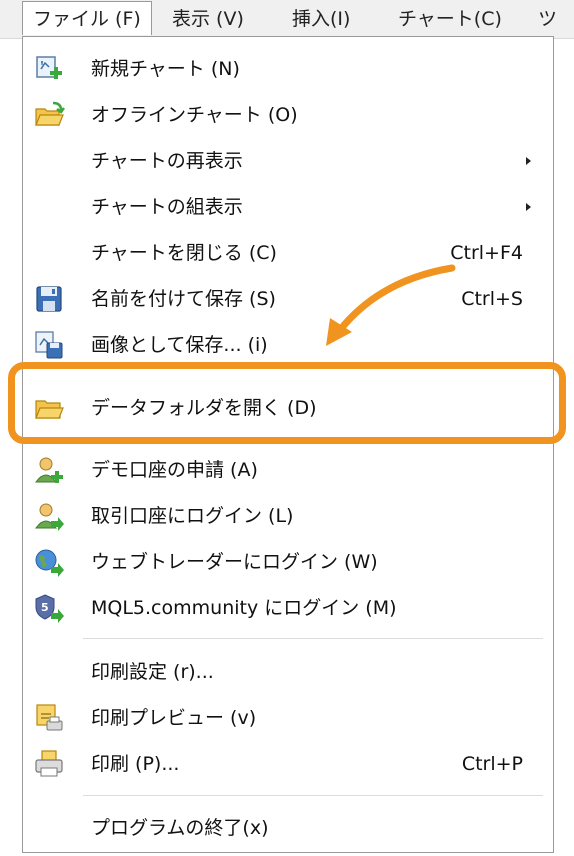  What do you see at coordinates (492, 299) in the screenshot?
I see `menu-item-shortcut: Ctrl+S` at bounding box center [492, 299].